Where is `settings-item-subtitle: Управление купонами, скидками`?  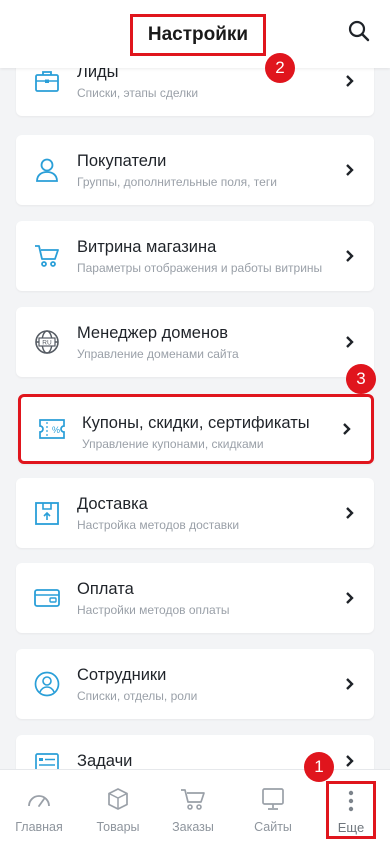
settings-item-subtitle: Управление купонами, скидками is located at coordinates (173, 444).